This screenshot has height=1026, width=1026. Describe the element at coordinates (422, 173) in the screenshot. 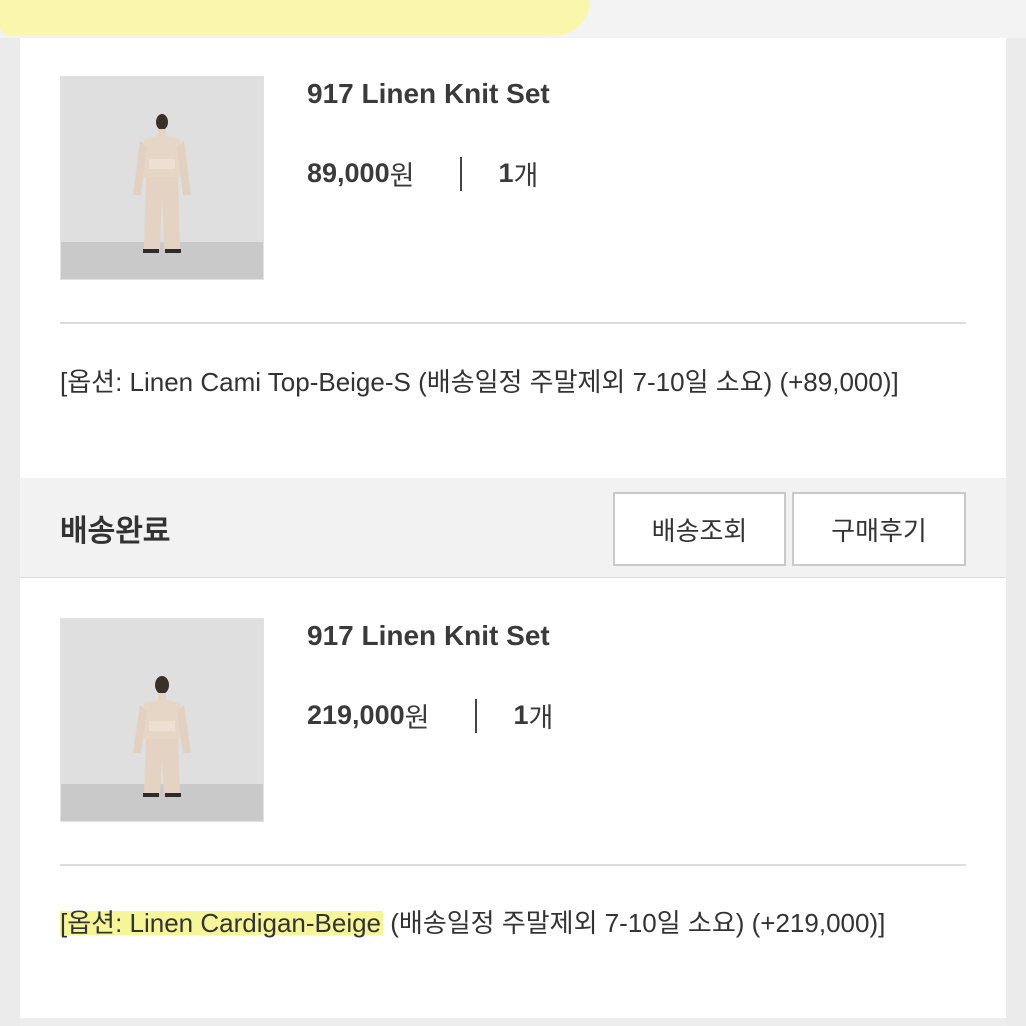

I see `price-quantity-row: 89,000 원 1 개` at that location.